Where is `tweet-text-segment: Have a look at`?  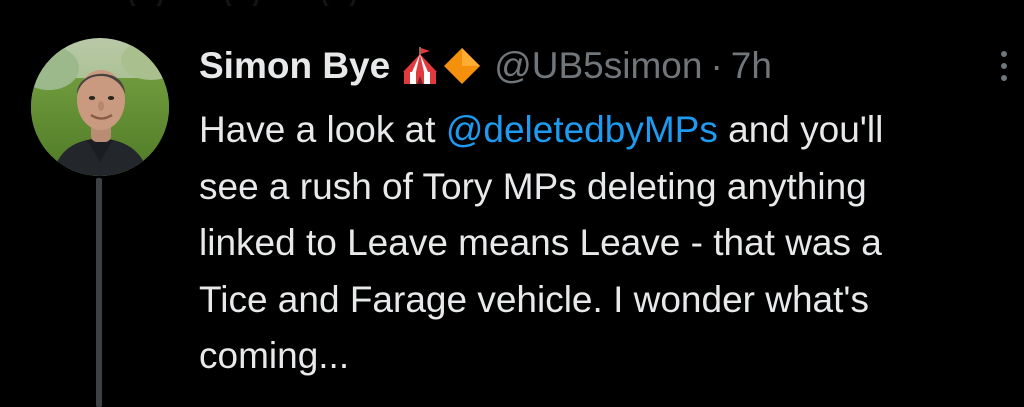
tweet-text-segment: Have a look at is located at coordinates (322, 129).